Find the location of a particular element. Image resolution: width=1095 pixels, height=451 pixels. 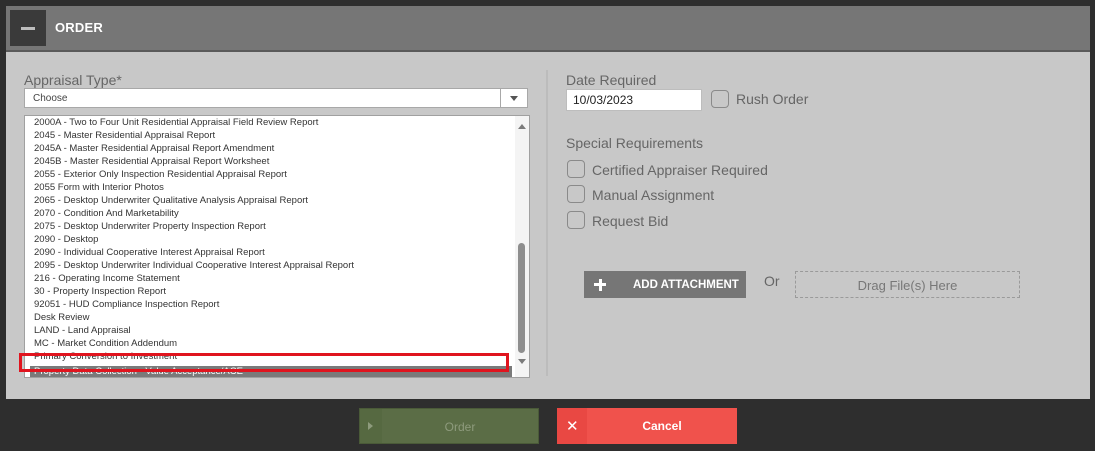

plus-icon is located at coordinates (600, 284).